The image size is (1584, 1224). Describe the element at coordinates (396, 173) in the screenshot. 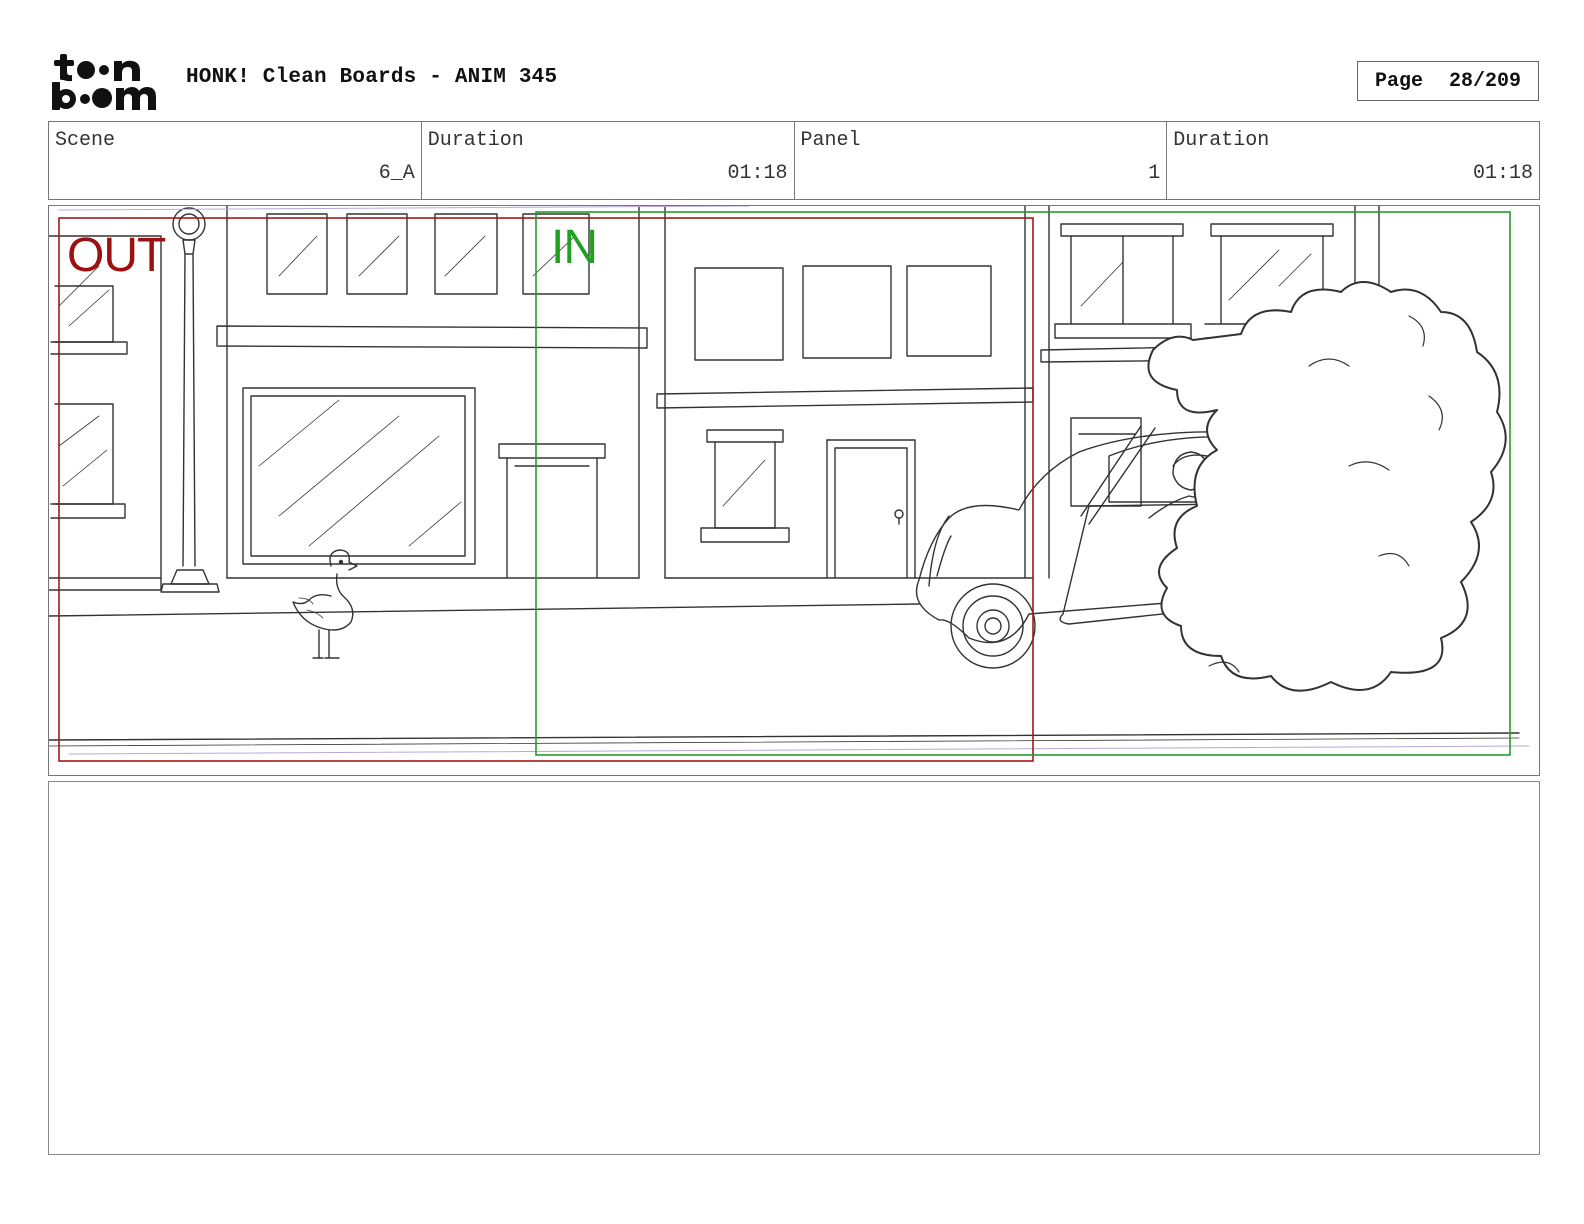

I see `scene-value: 6_A` at that location.